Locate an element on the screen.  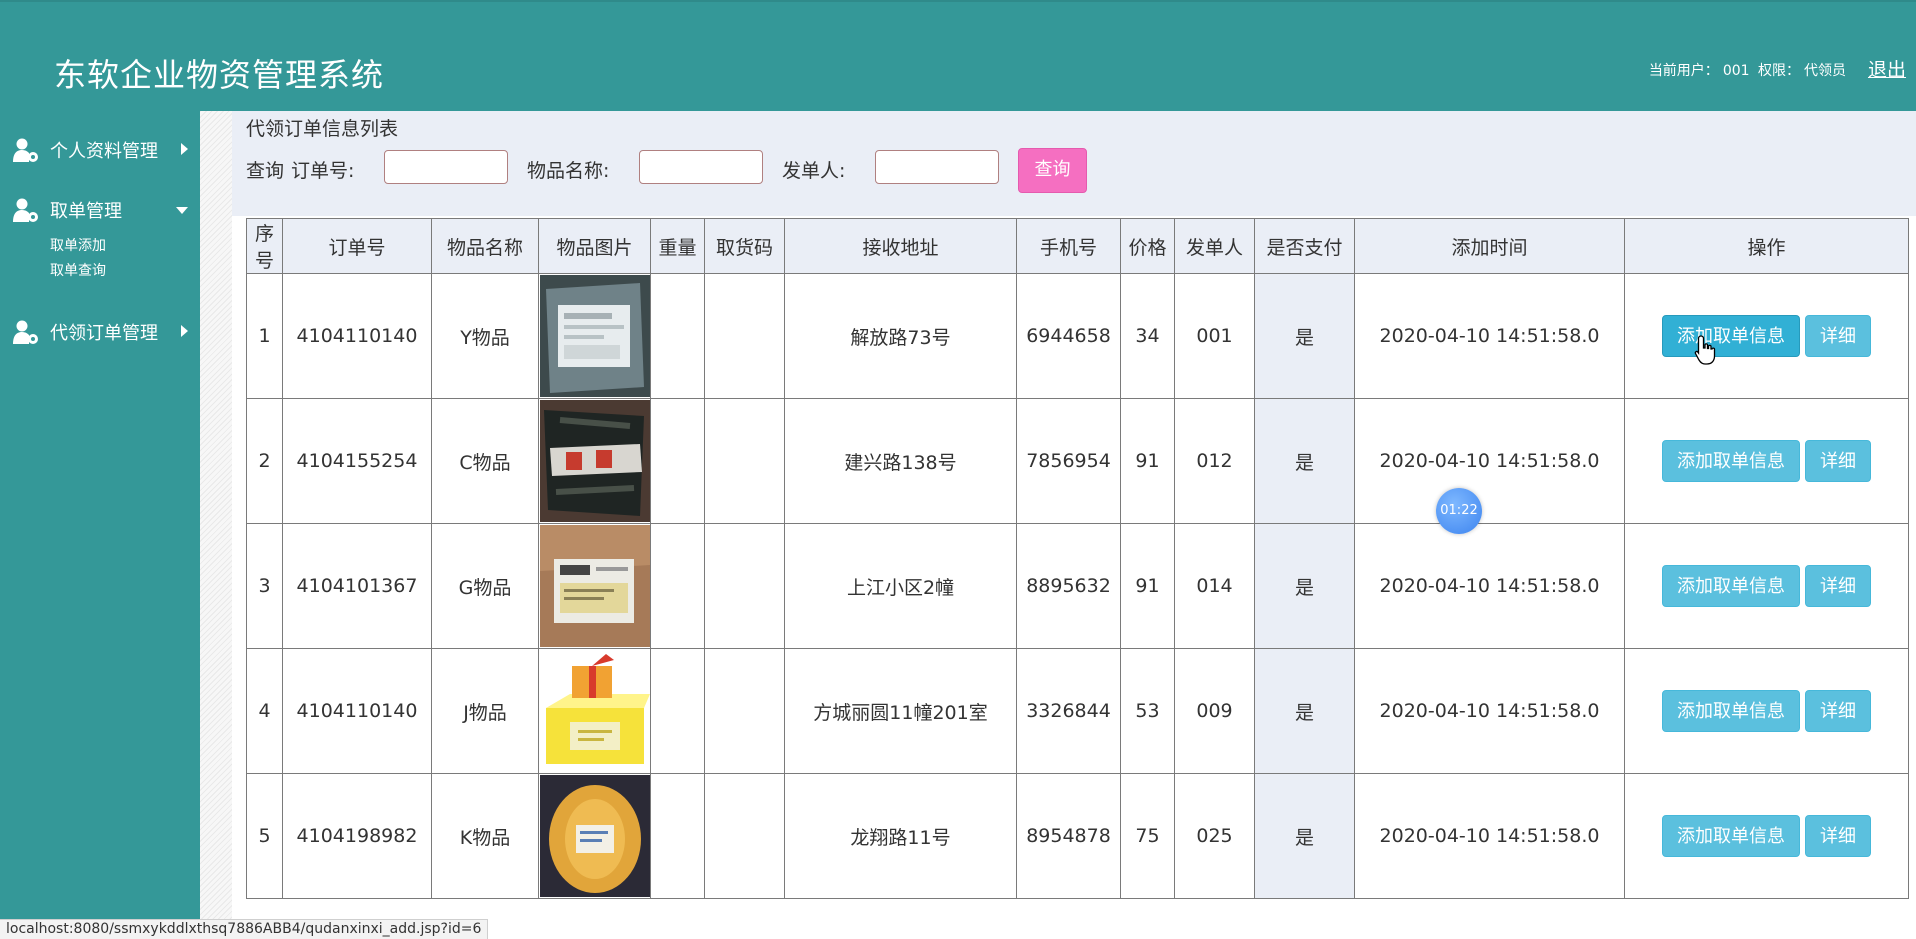
cell-price: 53 is located at coordinates (1147, 711).